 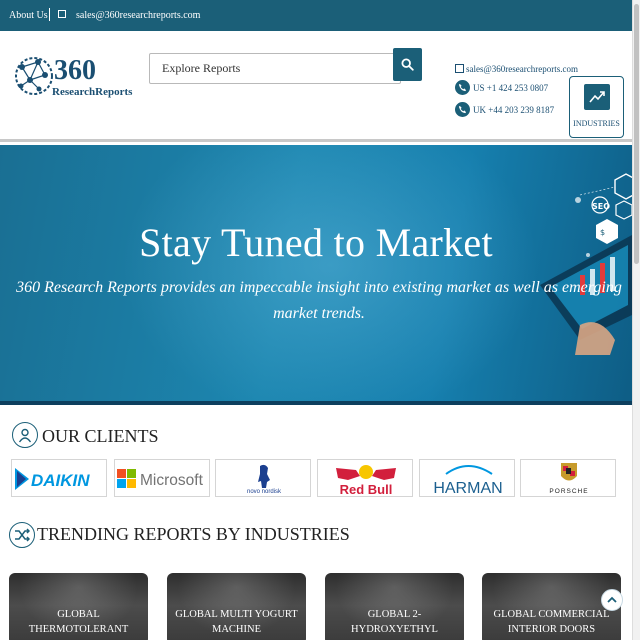 I want to click on client-logo-novo-nordisk: novo nordisk, so click(x=263, y=478).